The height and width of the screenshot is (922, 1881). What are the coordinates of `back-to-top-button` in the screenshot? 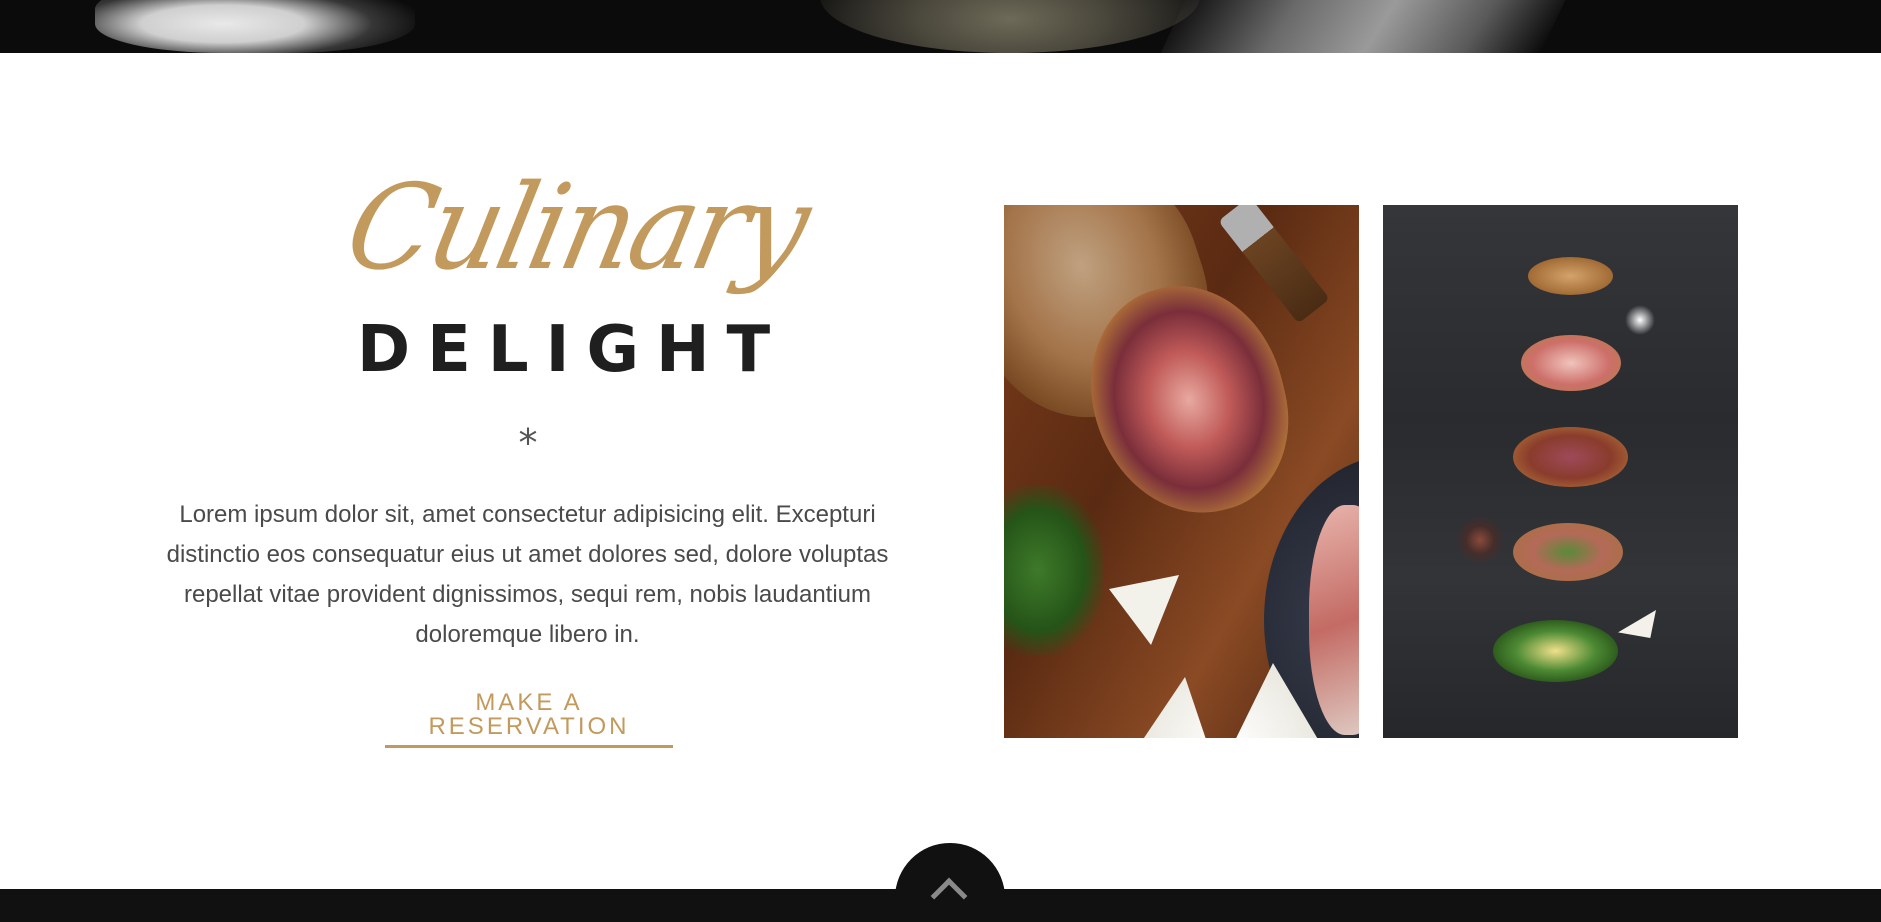 It's located at (950, 882).